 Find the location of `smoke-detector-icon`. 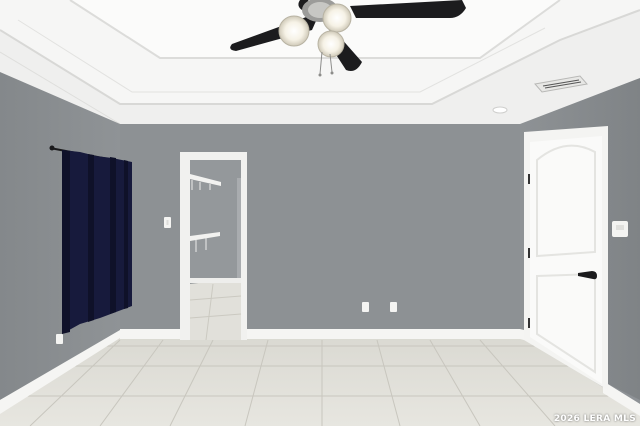

smoke-detector-icon is located at coordinates (500, 110).